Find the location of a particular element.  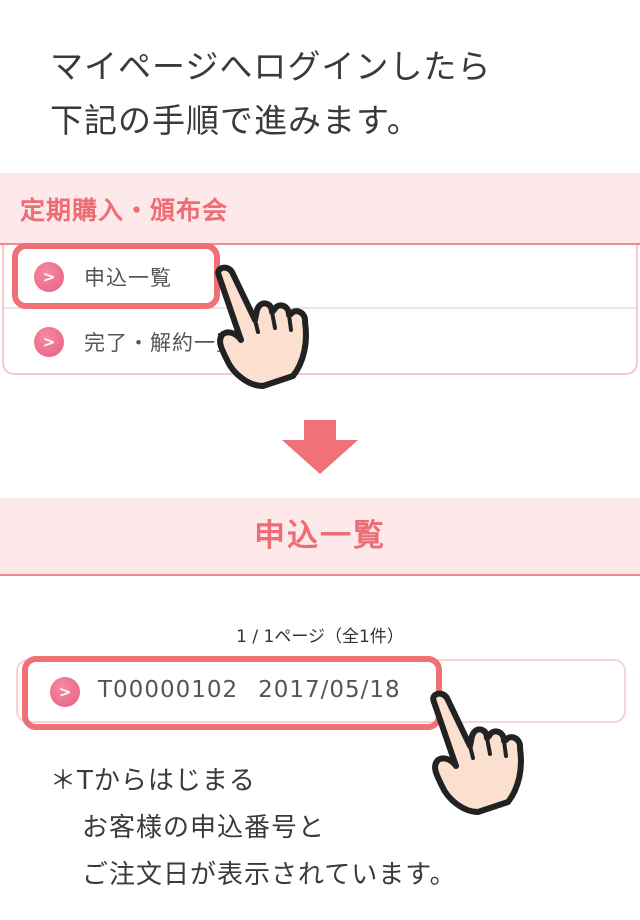

page-title-band: 申込一覧 is located at coordinates (320, 537).